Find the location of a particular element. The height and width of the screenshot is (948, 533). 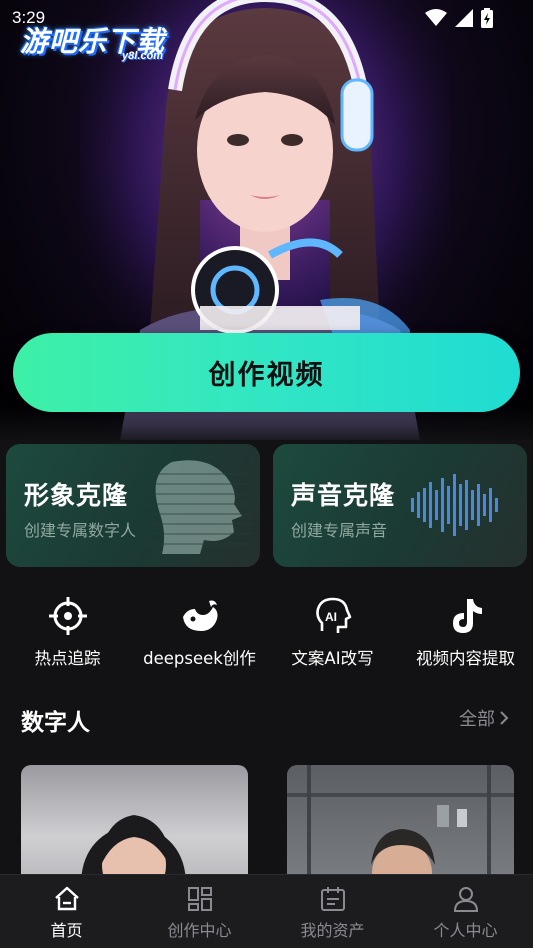

wifi-icon is located at coordinates (436, 17).